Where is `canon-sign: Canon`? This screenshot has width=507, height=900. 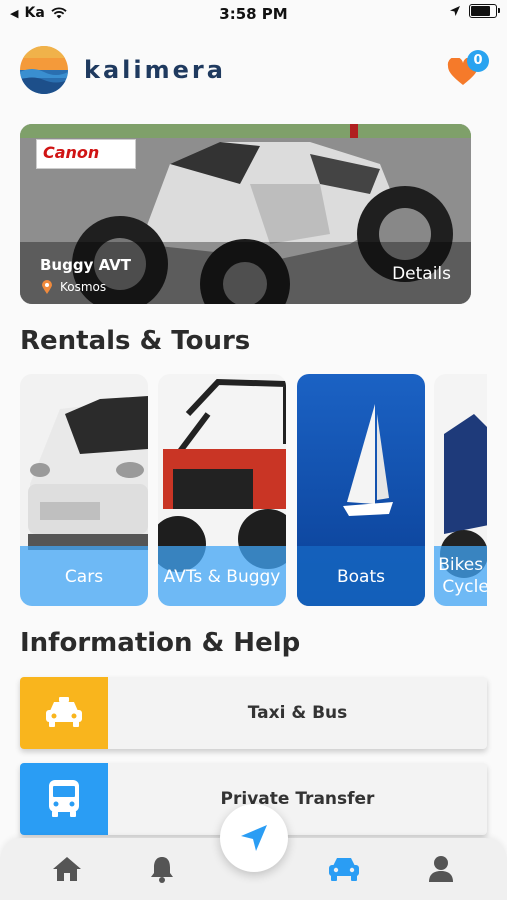 canon-sign: Canon is located at coordinates (86, 154).